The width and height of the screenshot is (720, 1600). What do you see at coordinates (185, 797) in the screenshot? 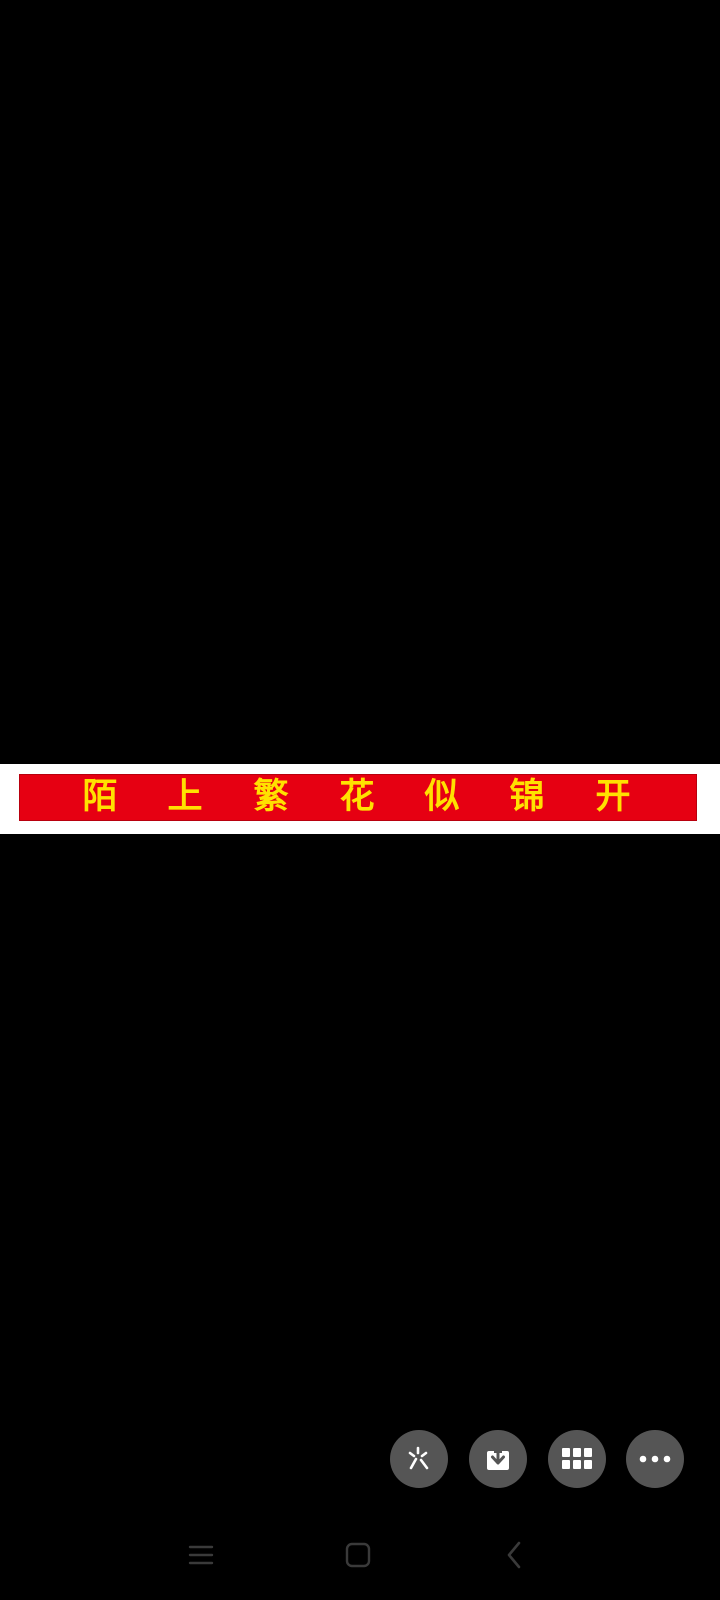
I see `banner-char-2: 上` at bounding box center [185, 797].